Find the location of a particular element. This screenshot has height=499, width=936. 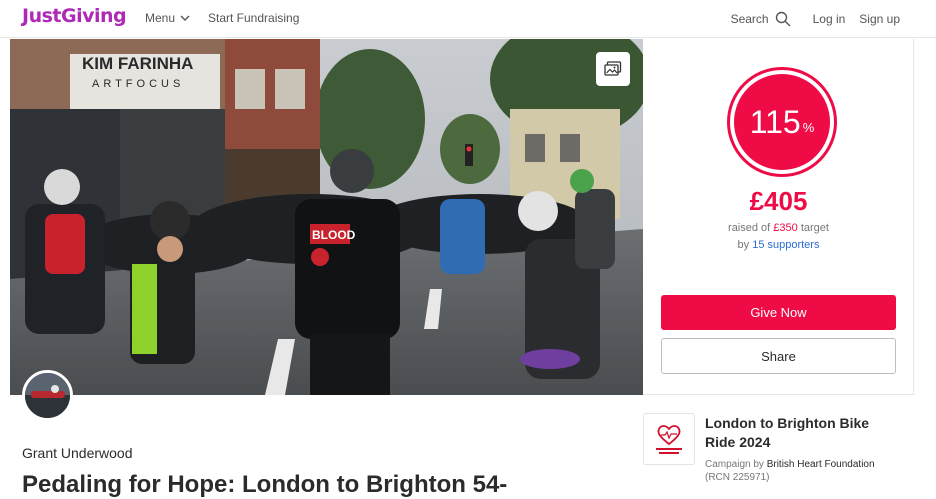

jersey-text: BLOOD is located at coordinates (334, 235).